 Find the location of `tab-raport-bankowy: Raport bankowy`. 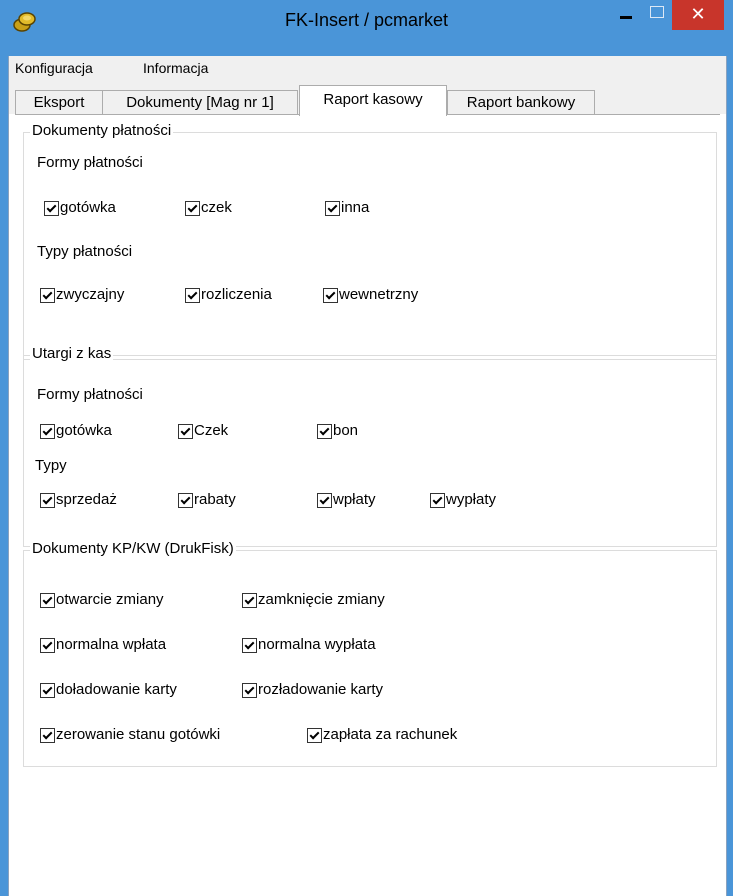

tab-raport-bankowy: Raport bankowy is located at coordinates (521, 102).